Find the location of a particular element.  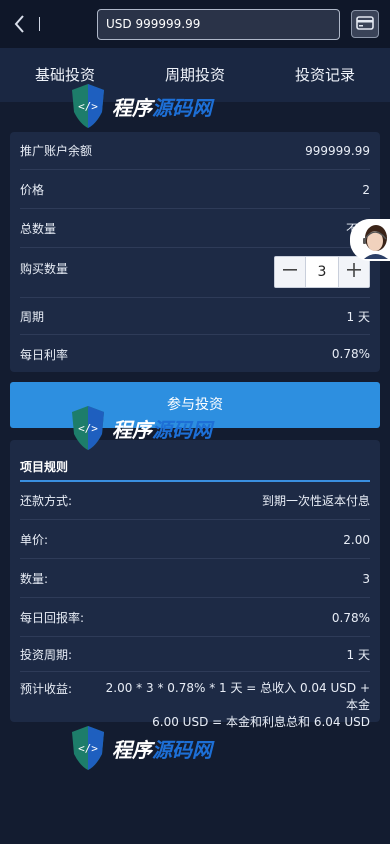

wallet-icon is located at coordinates (365, 24).